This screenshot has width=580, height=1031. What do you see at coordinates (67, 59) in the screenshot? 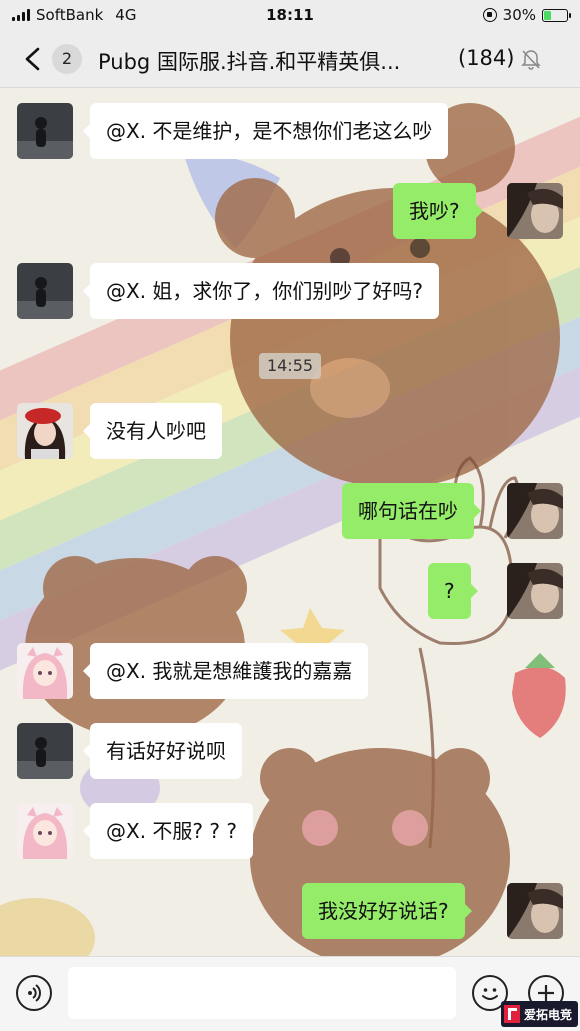
I see `unread-count-badge: 2` at bounding box center [67, 59].